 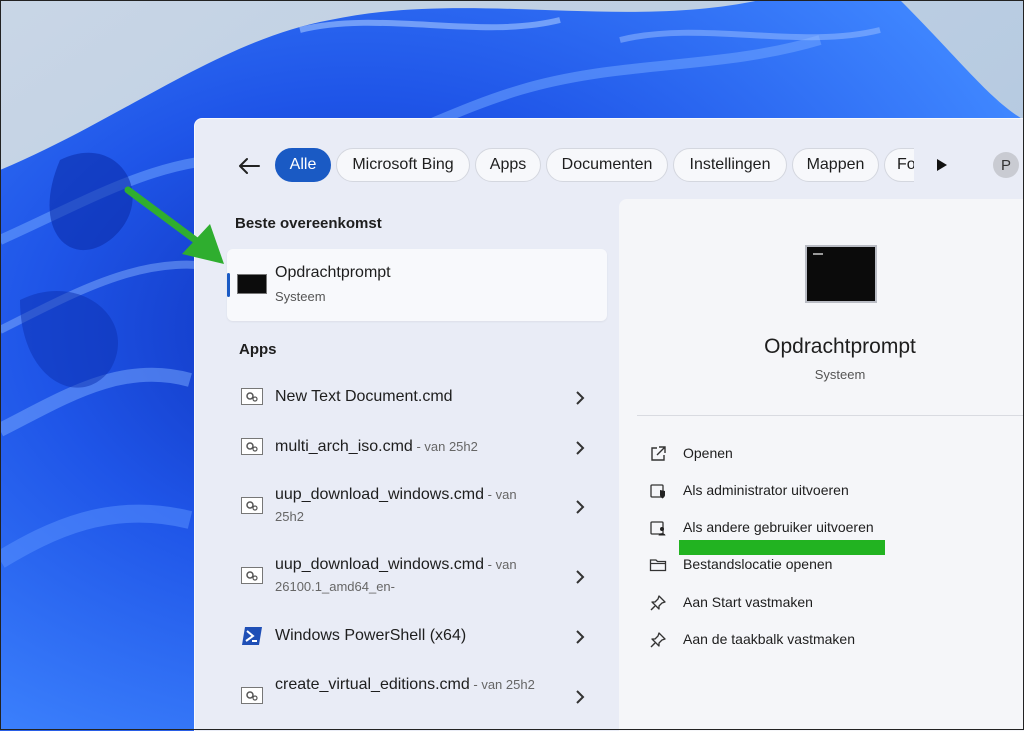 What do you see at coordinates (174, 225) in the screenshot?
I see `annotation-arrow` at bounding box center [174, 225].